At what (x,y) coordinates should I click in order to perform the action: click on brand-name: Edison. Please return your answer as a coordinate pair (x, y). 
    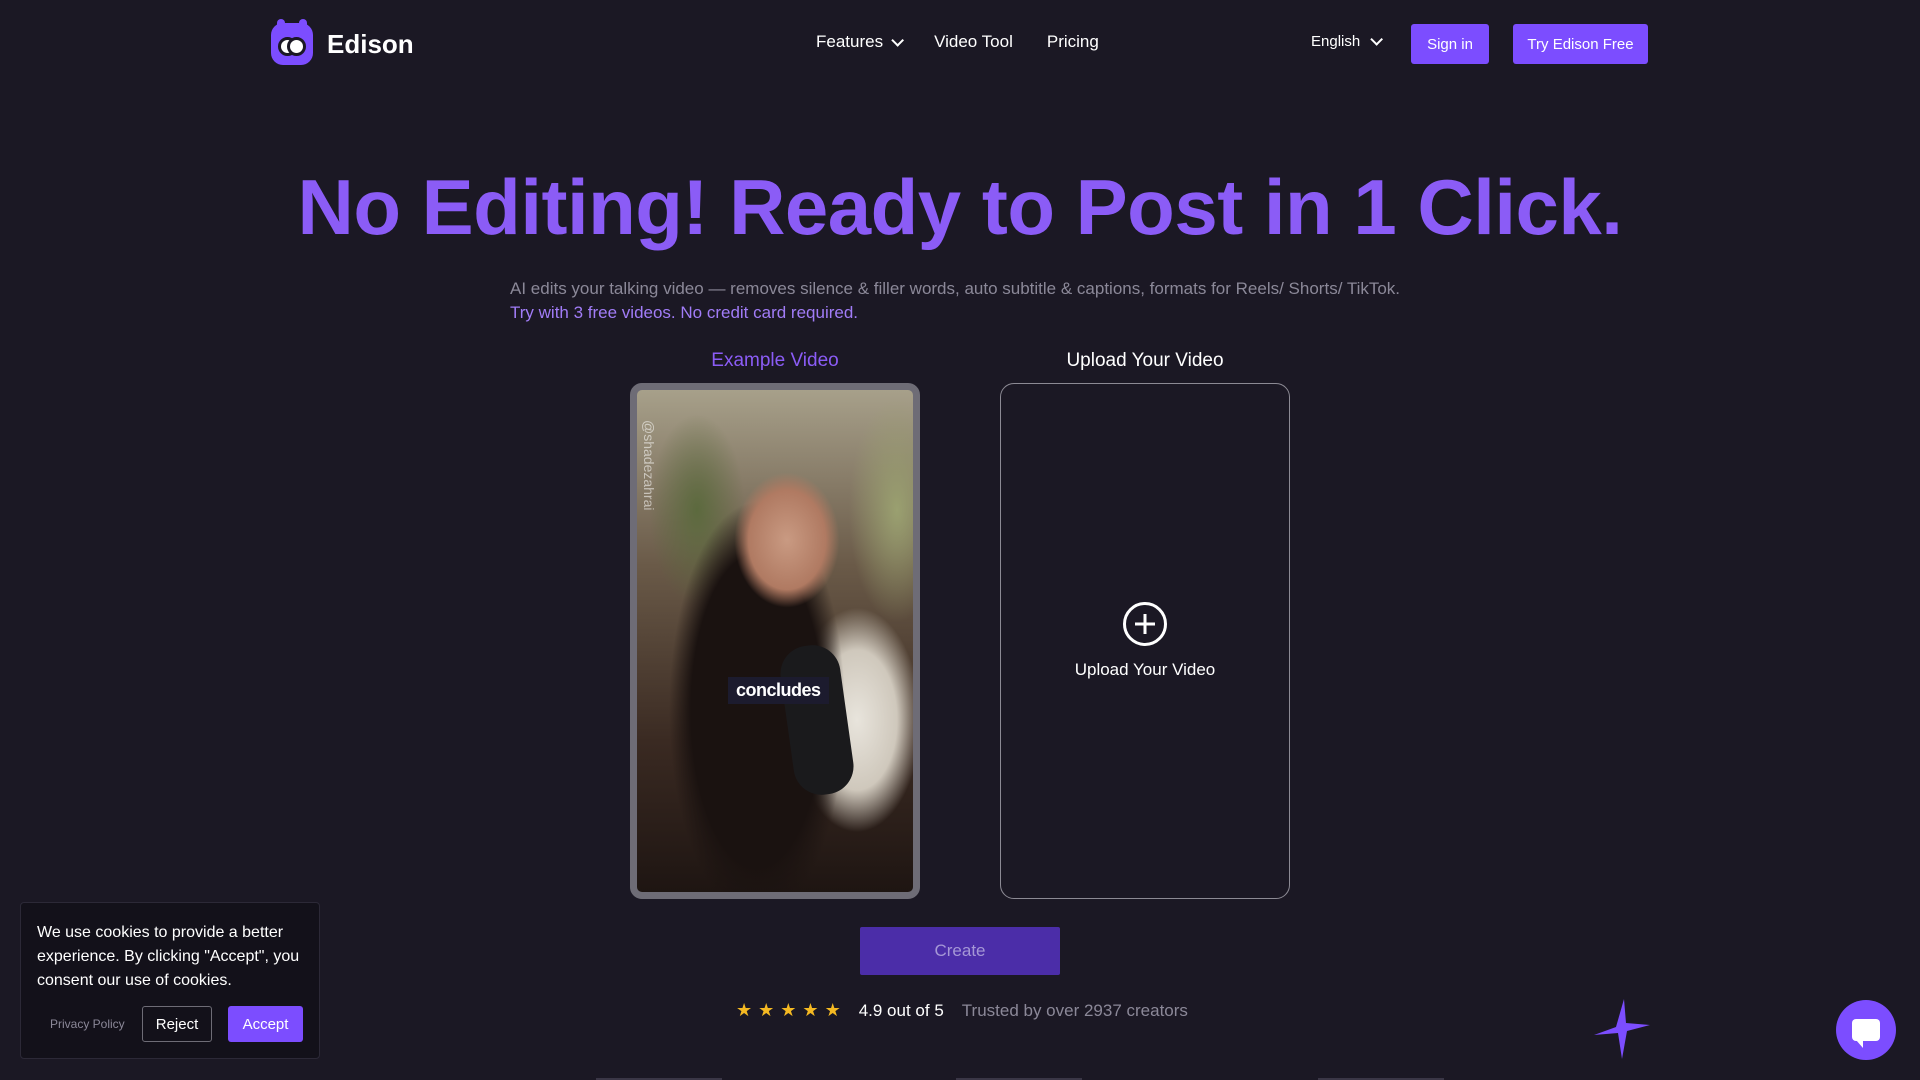
    Looking at the image, I should click on (370, 43).